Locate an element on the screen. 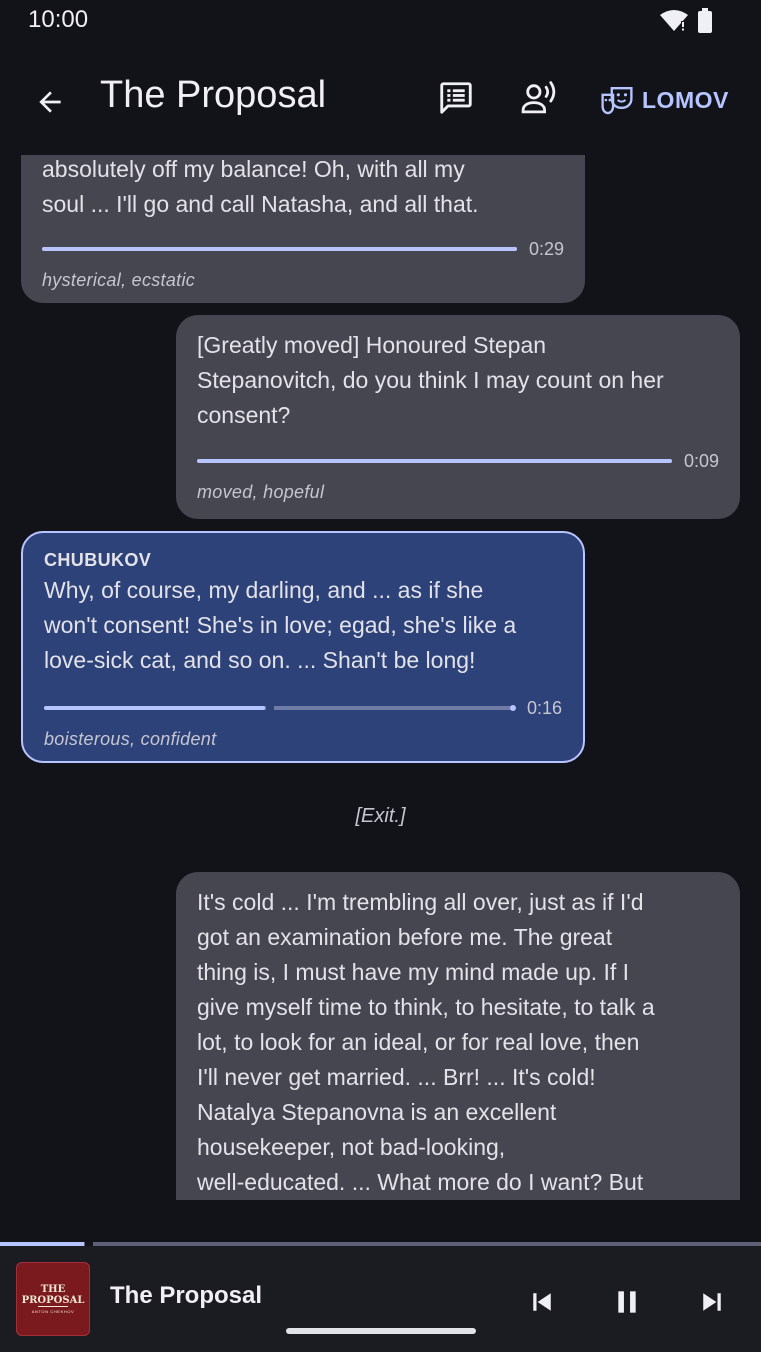 This screenshot has width=761, height=1352. role-label: LOMOV is located at coordinates (685, 99).